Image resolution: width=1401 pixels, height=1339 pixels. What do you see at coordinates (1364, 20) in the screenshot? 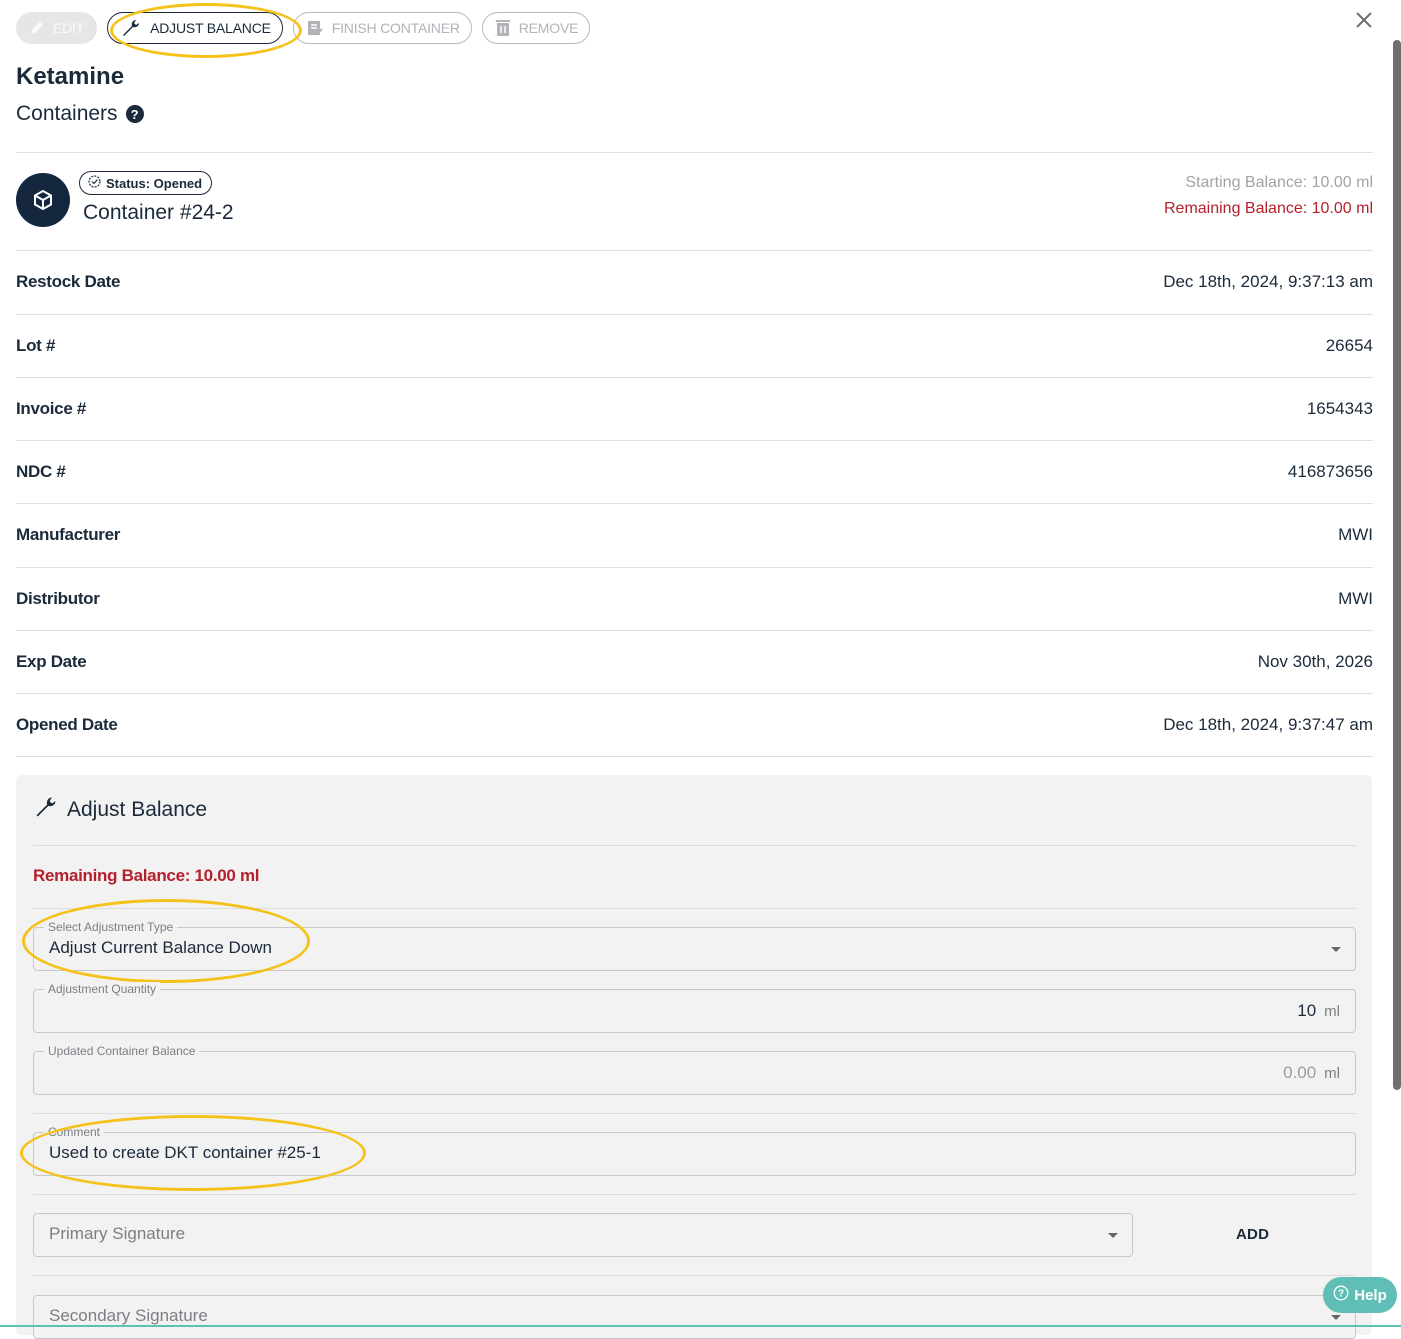
I see `close-icon` at bounding box center [1364, 20].